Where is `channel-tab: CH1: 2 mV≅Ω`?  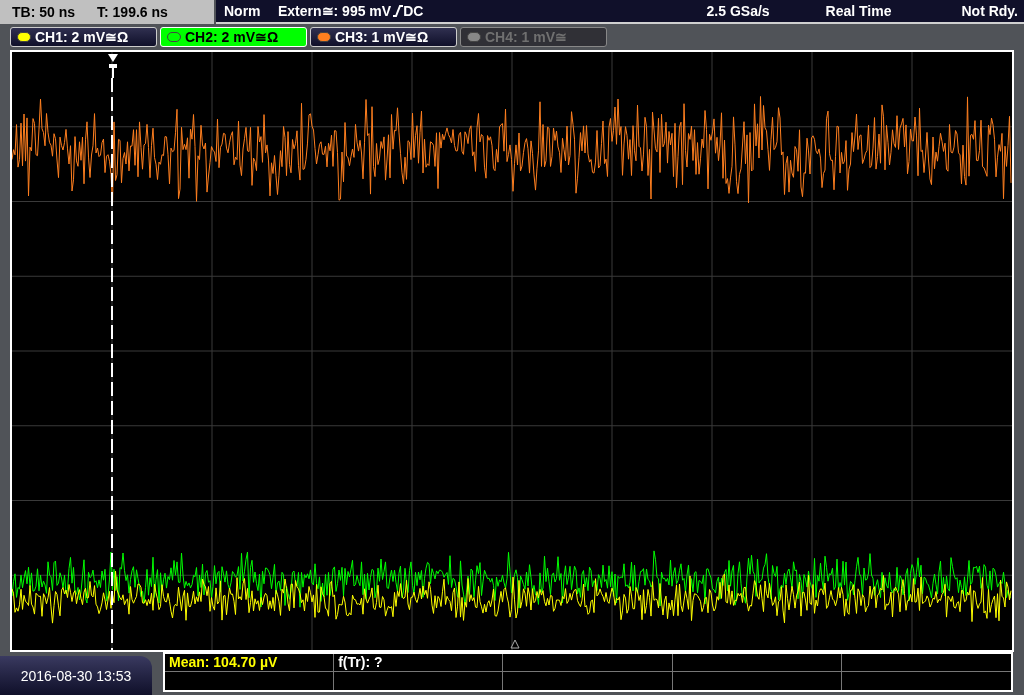 channel-tab: CH1: 2 mV≅Ω is located at coordinates (83, 37).